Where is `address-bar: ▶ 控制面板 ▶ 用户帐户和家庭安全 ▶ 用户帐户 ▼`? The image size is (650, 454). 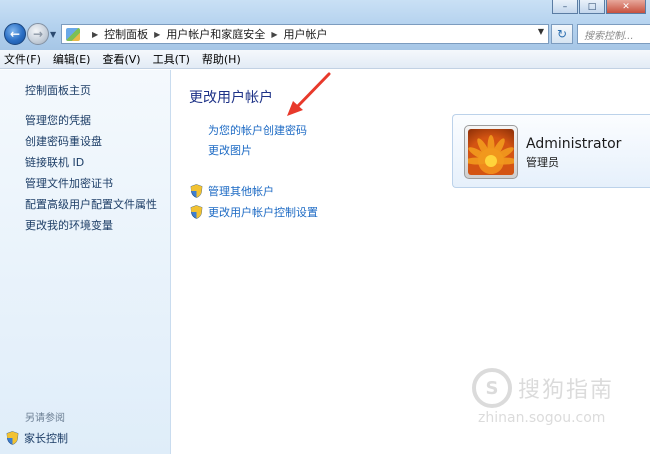 address-bar: ▶ 控制面板 ▶ 用户帐户和家庭安全 ▶ 用户帐户 ▼ is located at coordinates (305, 34).